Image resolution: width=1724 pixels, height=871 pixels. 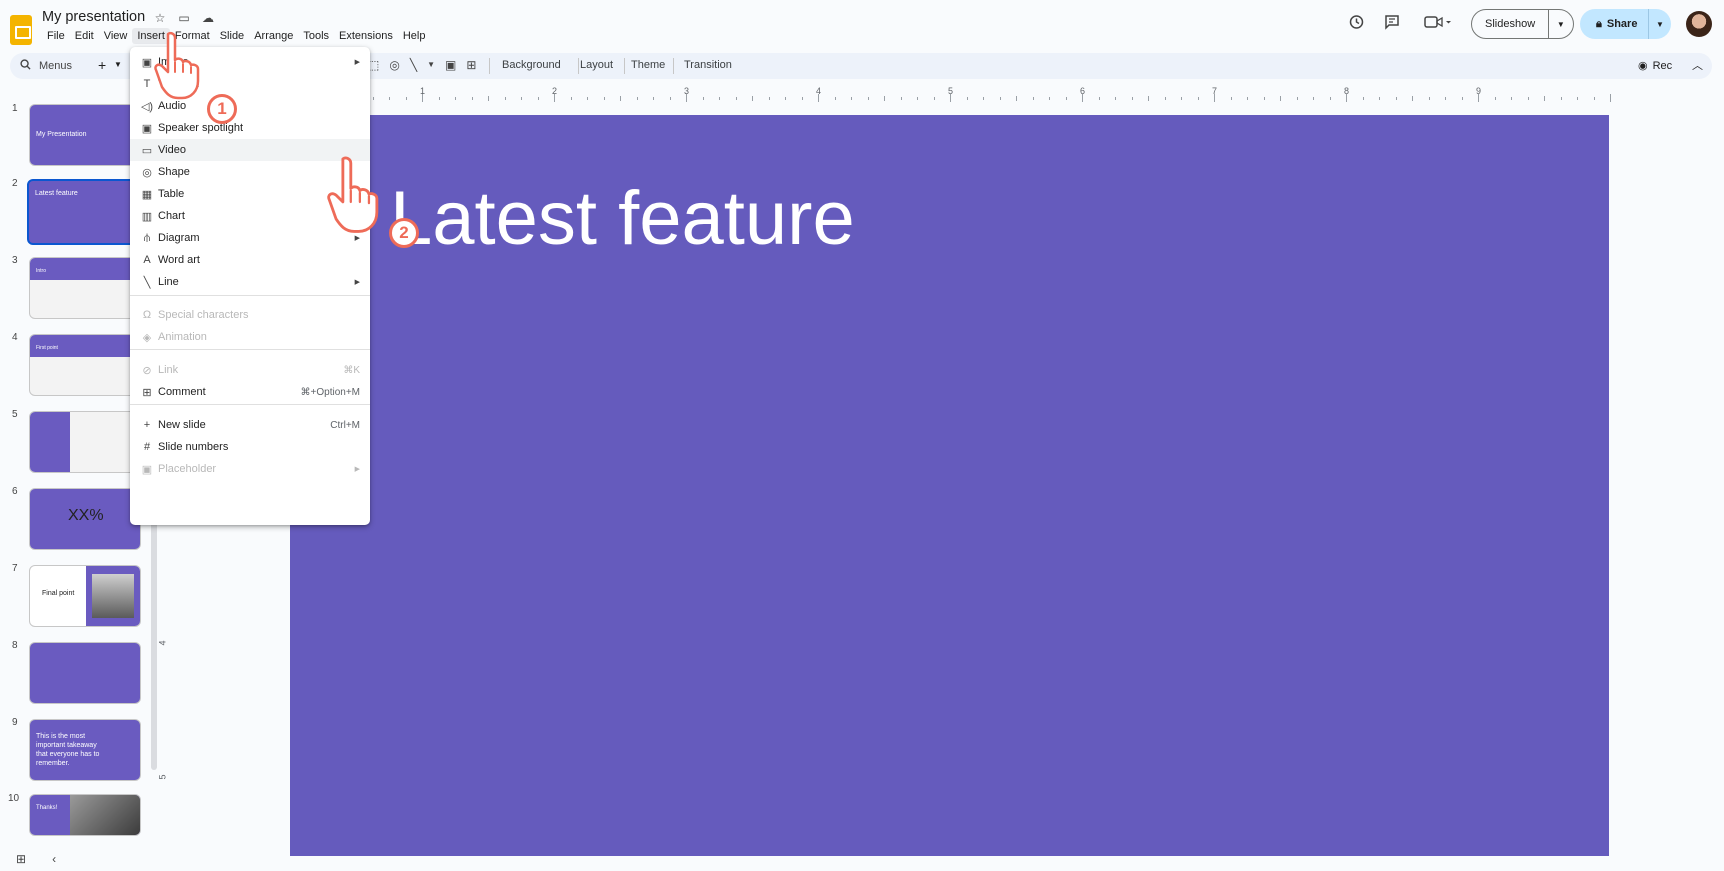 I want to click on new-slide-icon: +, so click(x=102, y=65).